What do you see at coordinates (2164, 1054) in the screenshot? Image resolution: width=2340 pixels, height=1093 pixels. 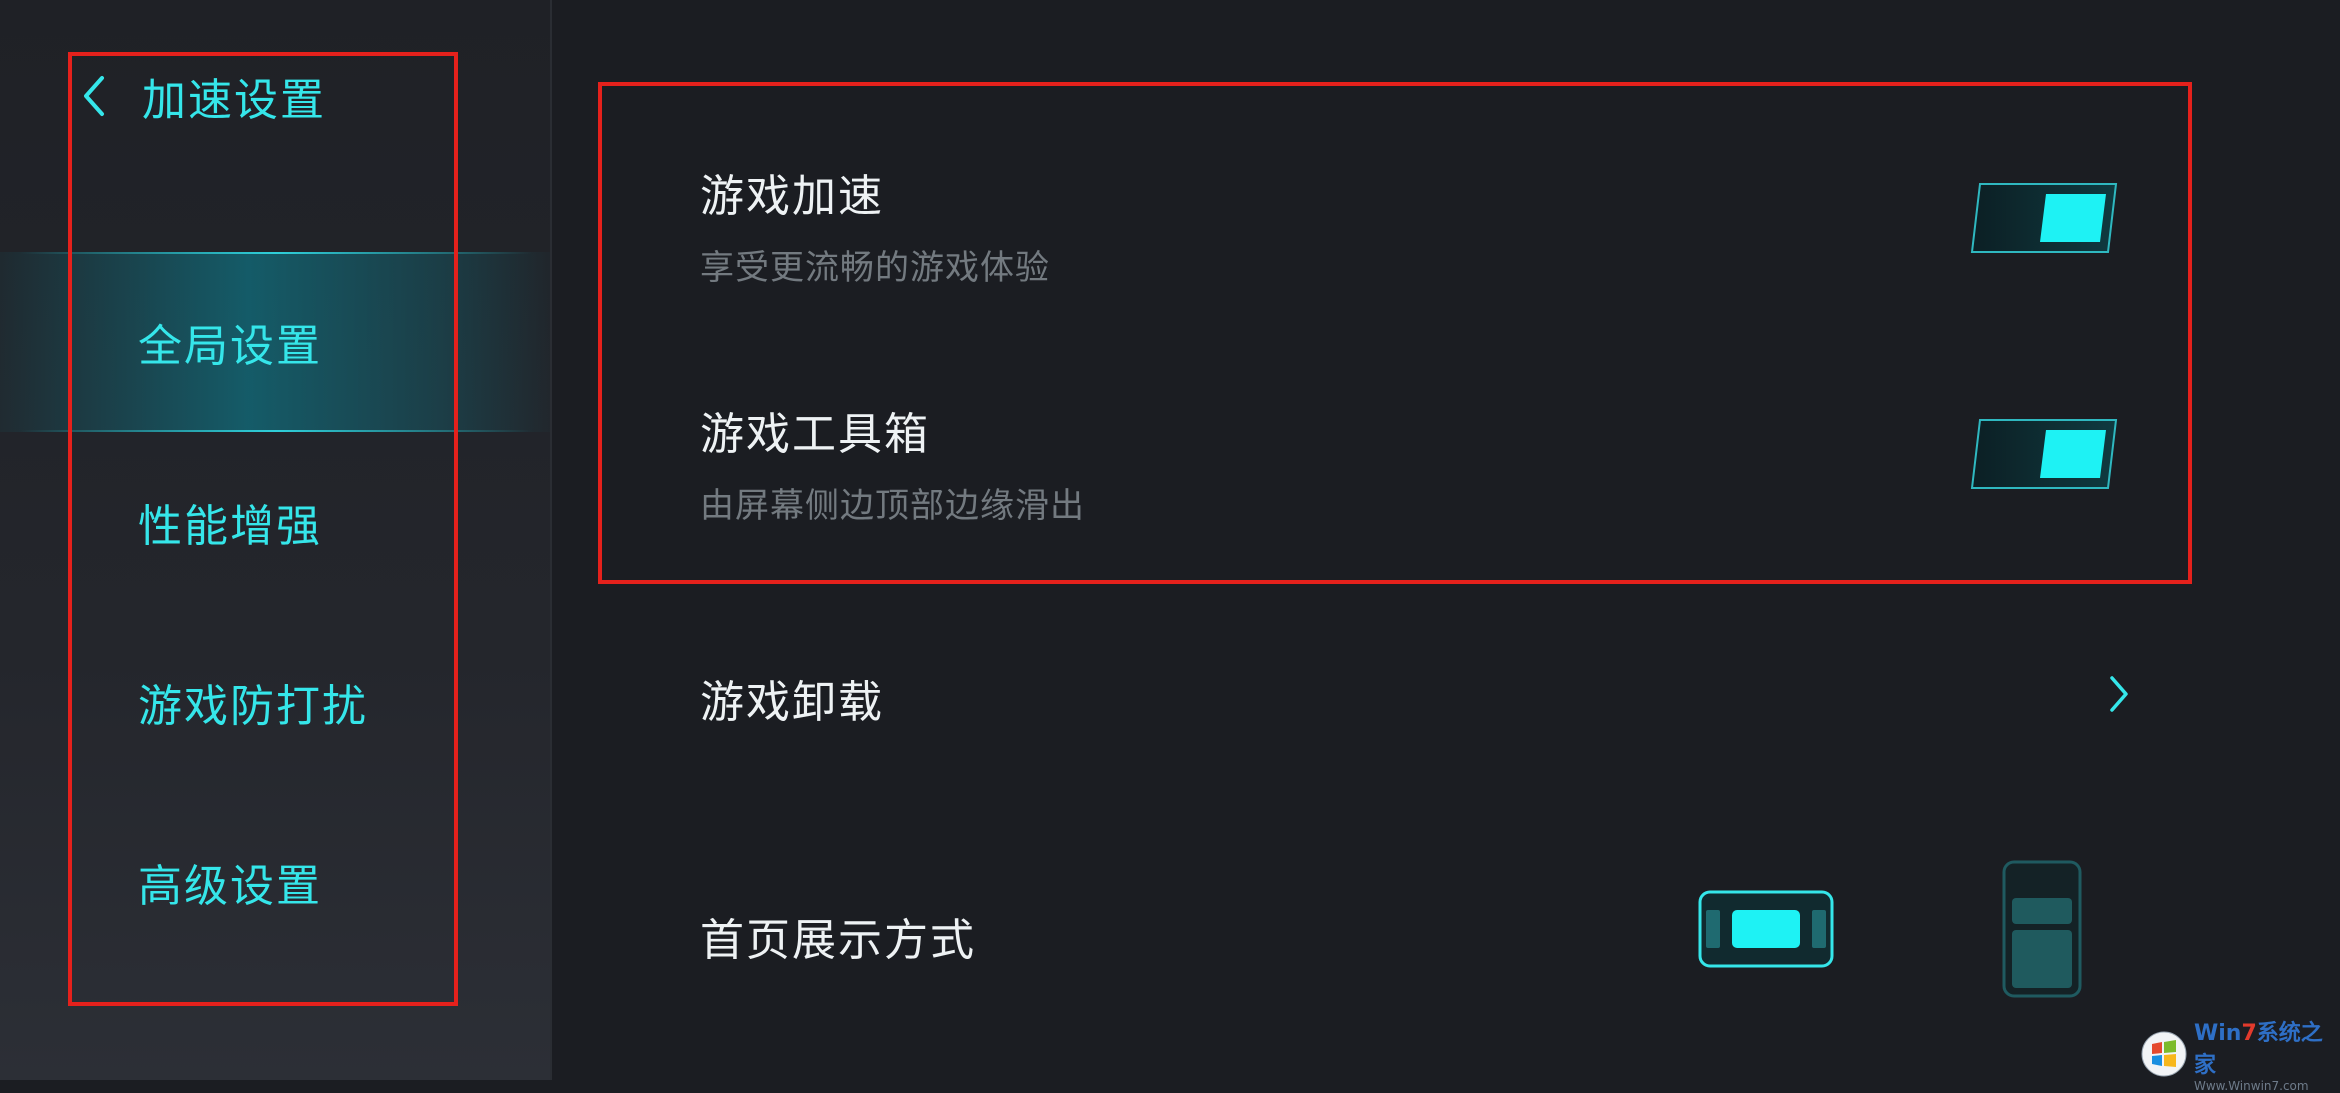 I see `windows-logo-icon` at bounding box center [2164, 1054].